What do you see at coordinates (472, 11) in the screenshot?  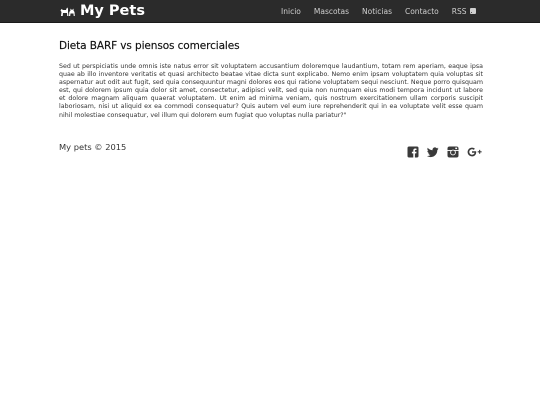 I see `rss-icon` at bounding box center [472, 11].